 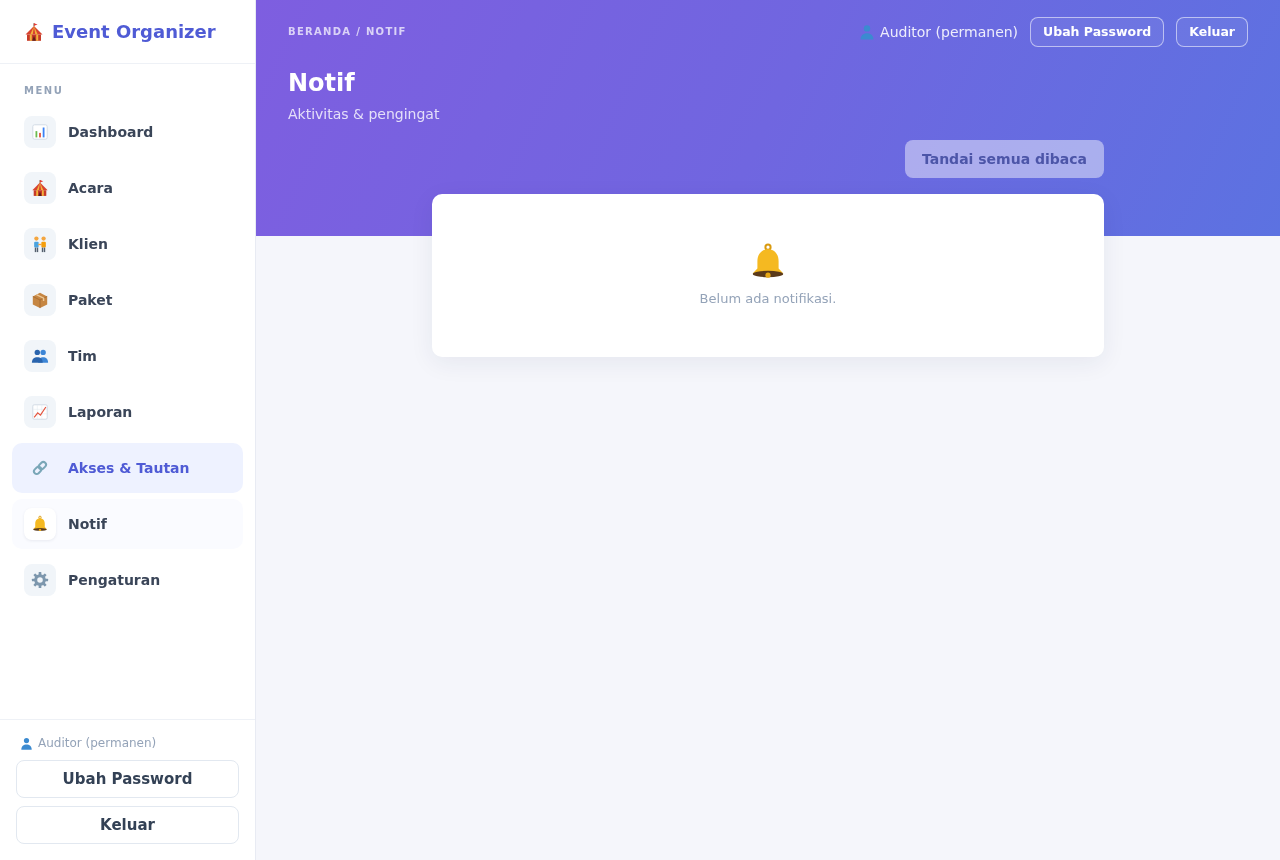 What do you see at coordinates (40, 244) in the screenshot?
I see `two-people-icon` at bounding box center [40, 244].